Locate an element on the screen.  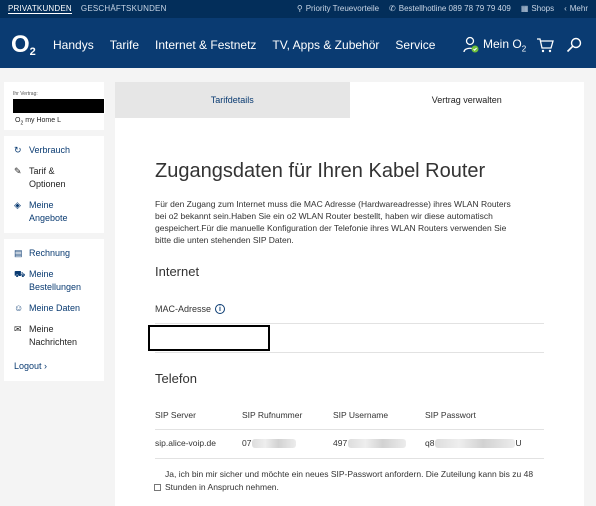
sidebar-item-tarif-optionen: ✎ Tarif & Optionen is located at coordinates (54, 178).